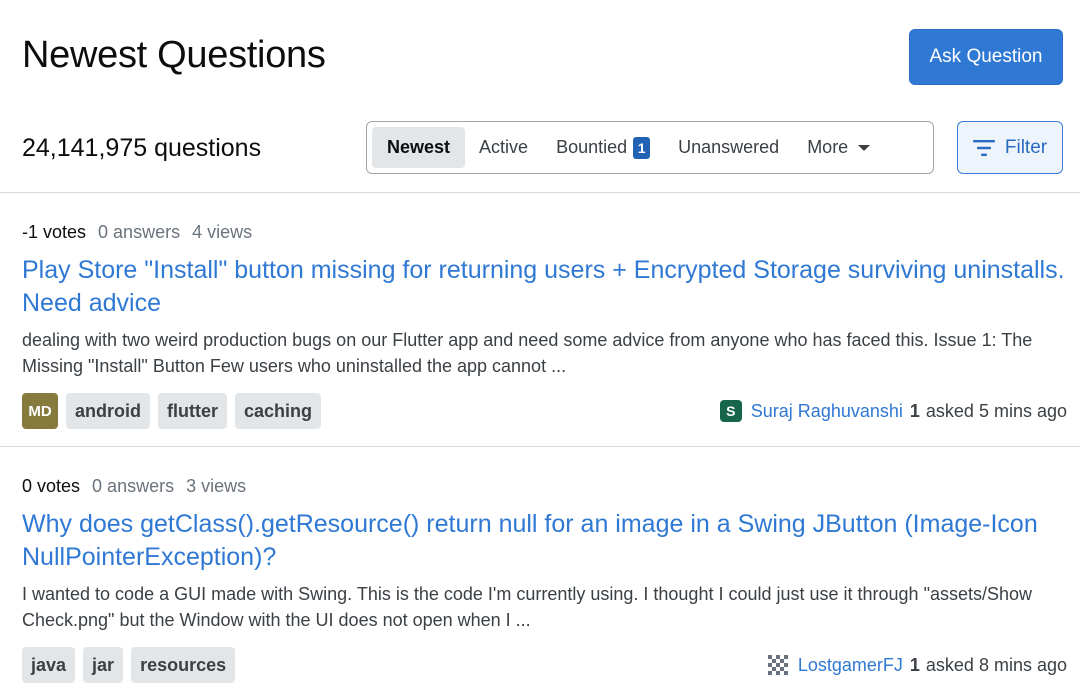  I want to click on collective-avatar: MD, so click(40, 411).